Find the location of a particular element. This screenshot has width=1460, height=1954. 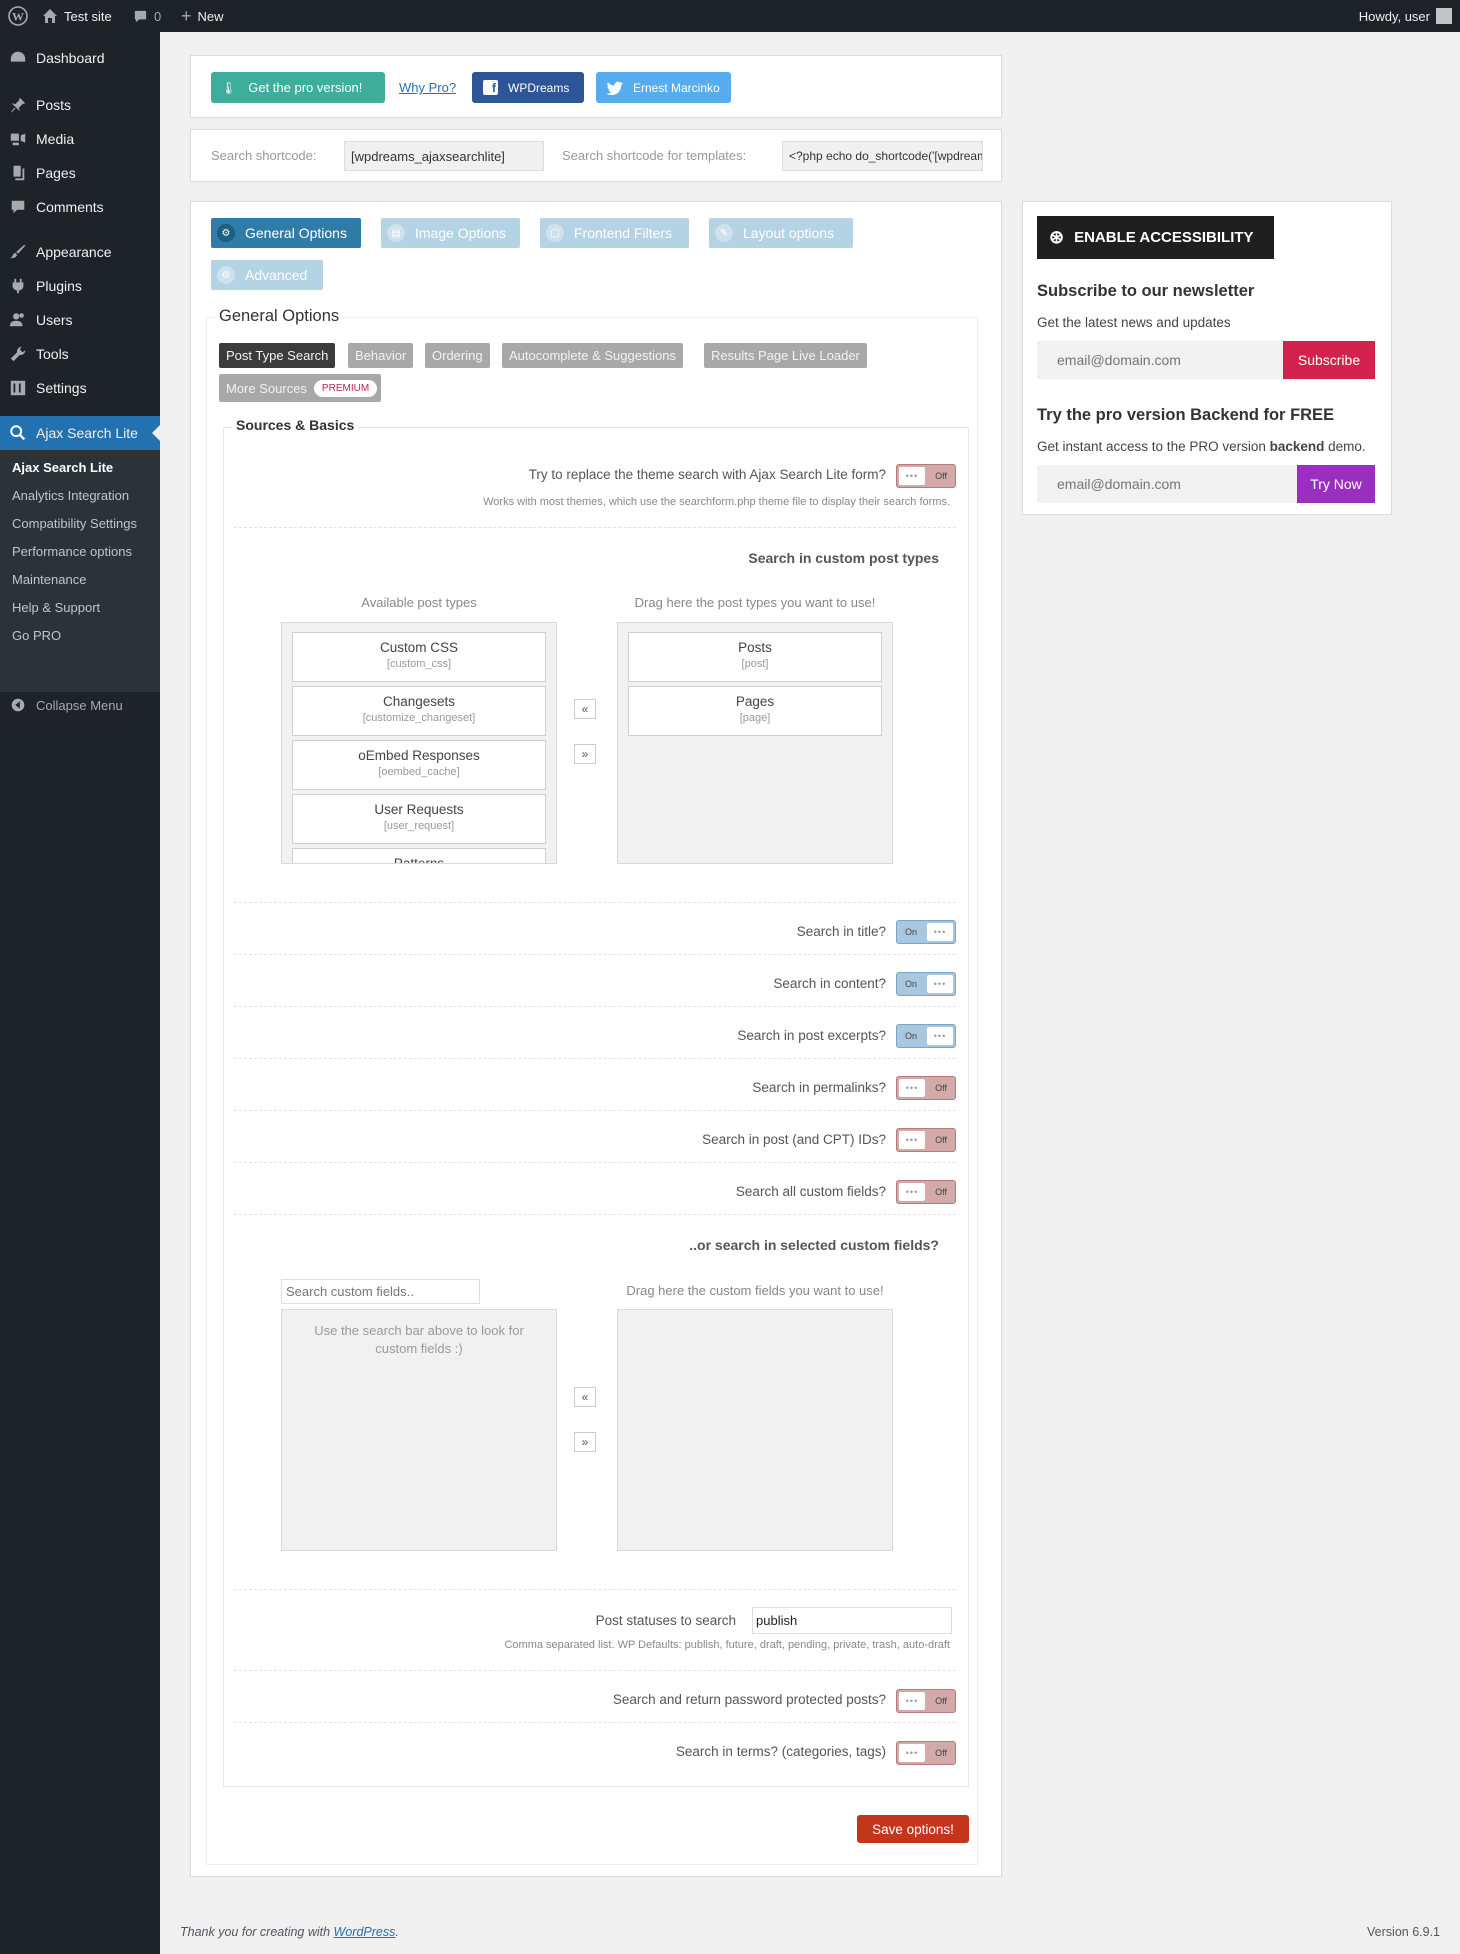

submenu-item-maintenance: Maintenance is located at coordinates (49, 579).